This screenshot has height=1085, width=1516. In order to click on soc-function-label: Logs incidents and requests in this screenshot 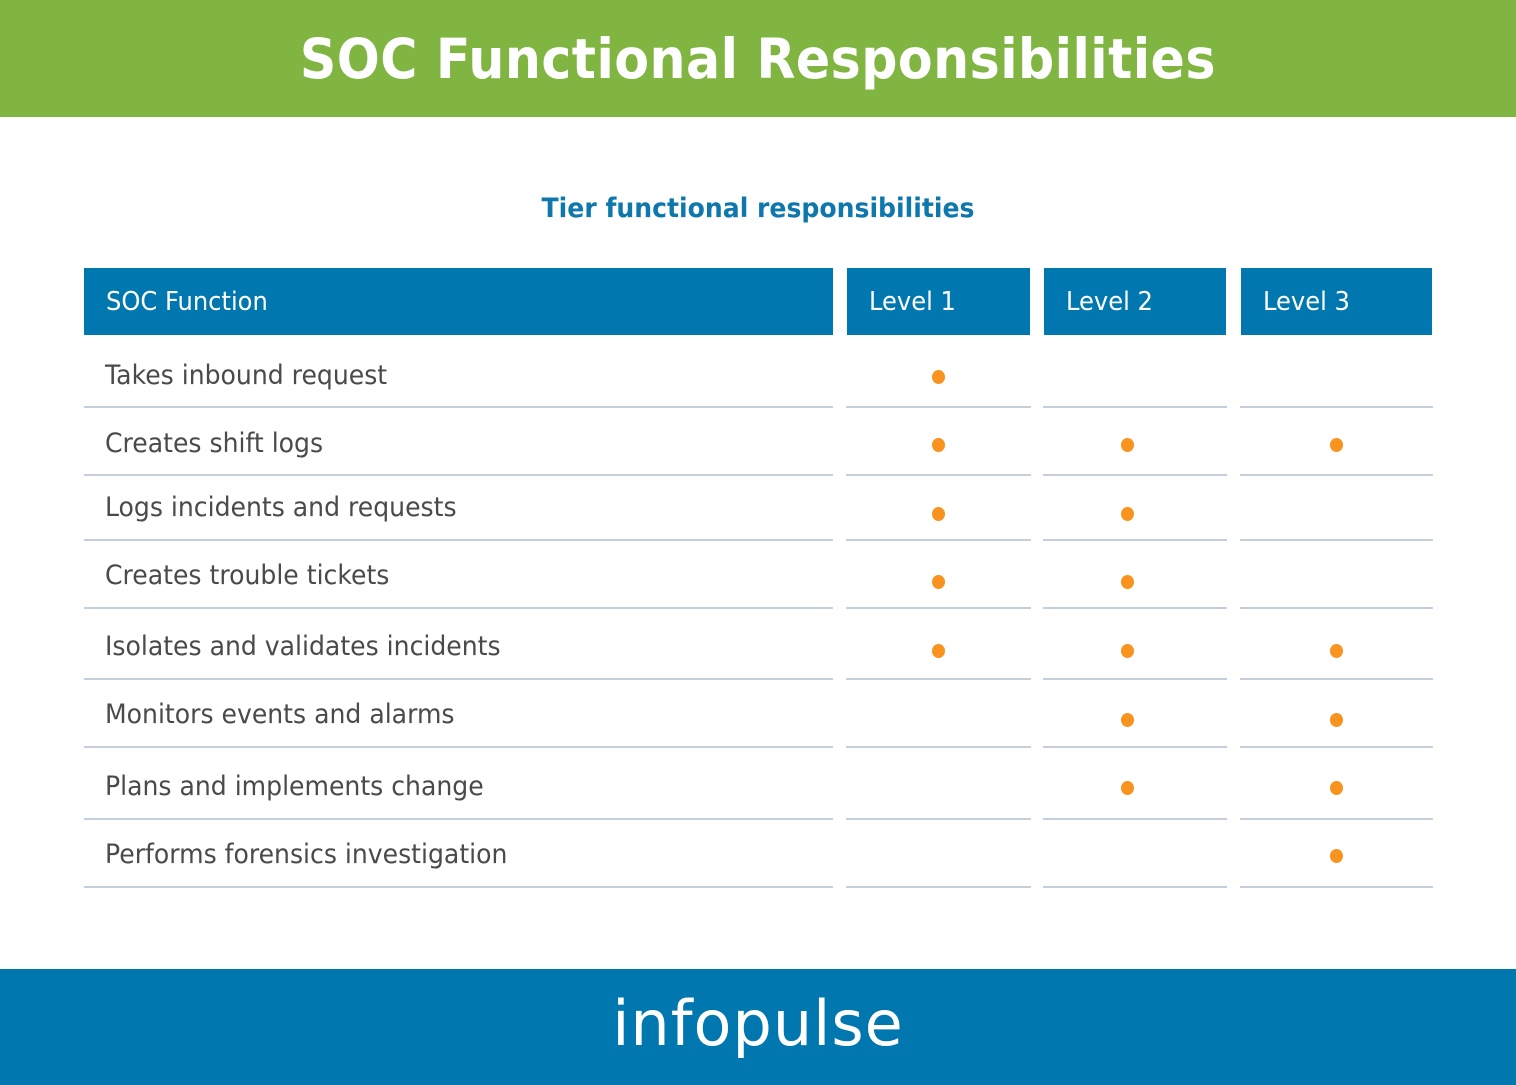, I will do `click(281, 507)`.